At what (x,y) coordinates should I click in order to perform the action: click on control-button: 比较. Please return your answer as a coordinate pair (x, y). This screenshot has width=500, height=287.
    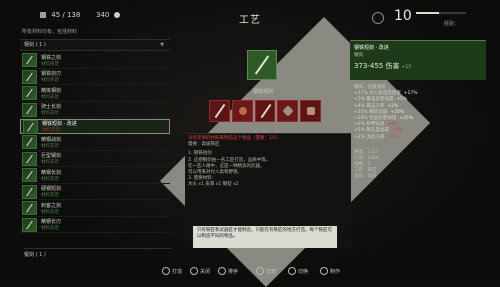
    Looking at the image, I should click on (266, 271).